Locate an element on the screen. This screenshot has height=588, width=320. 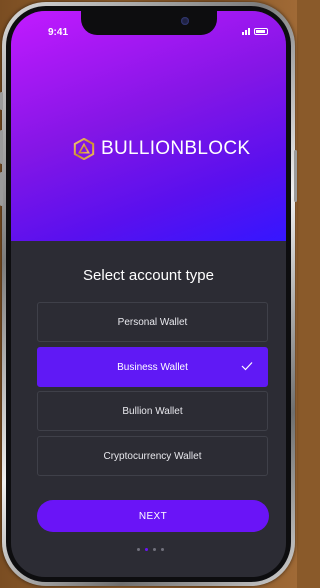
option-label: Cryptocurrency Wallet is located at coordinates (152, 456).